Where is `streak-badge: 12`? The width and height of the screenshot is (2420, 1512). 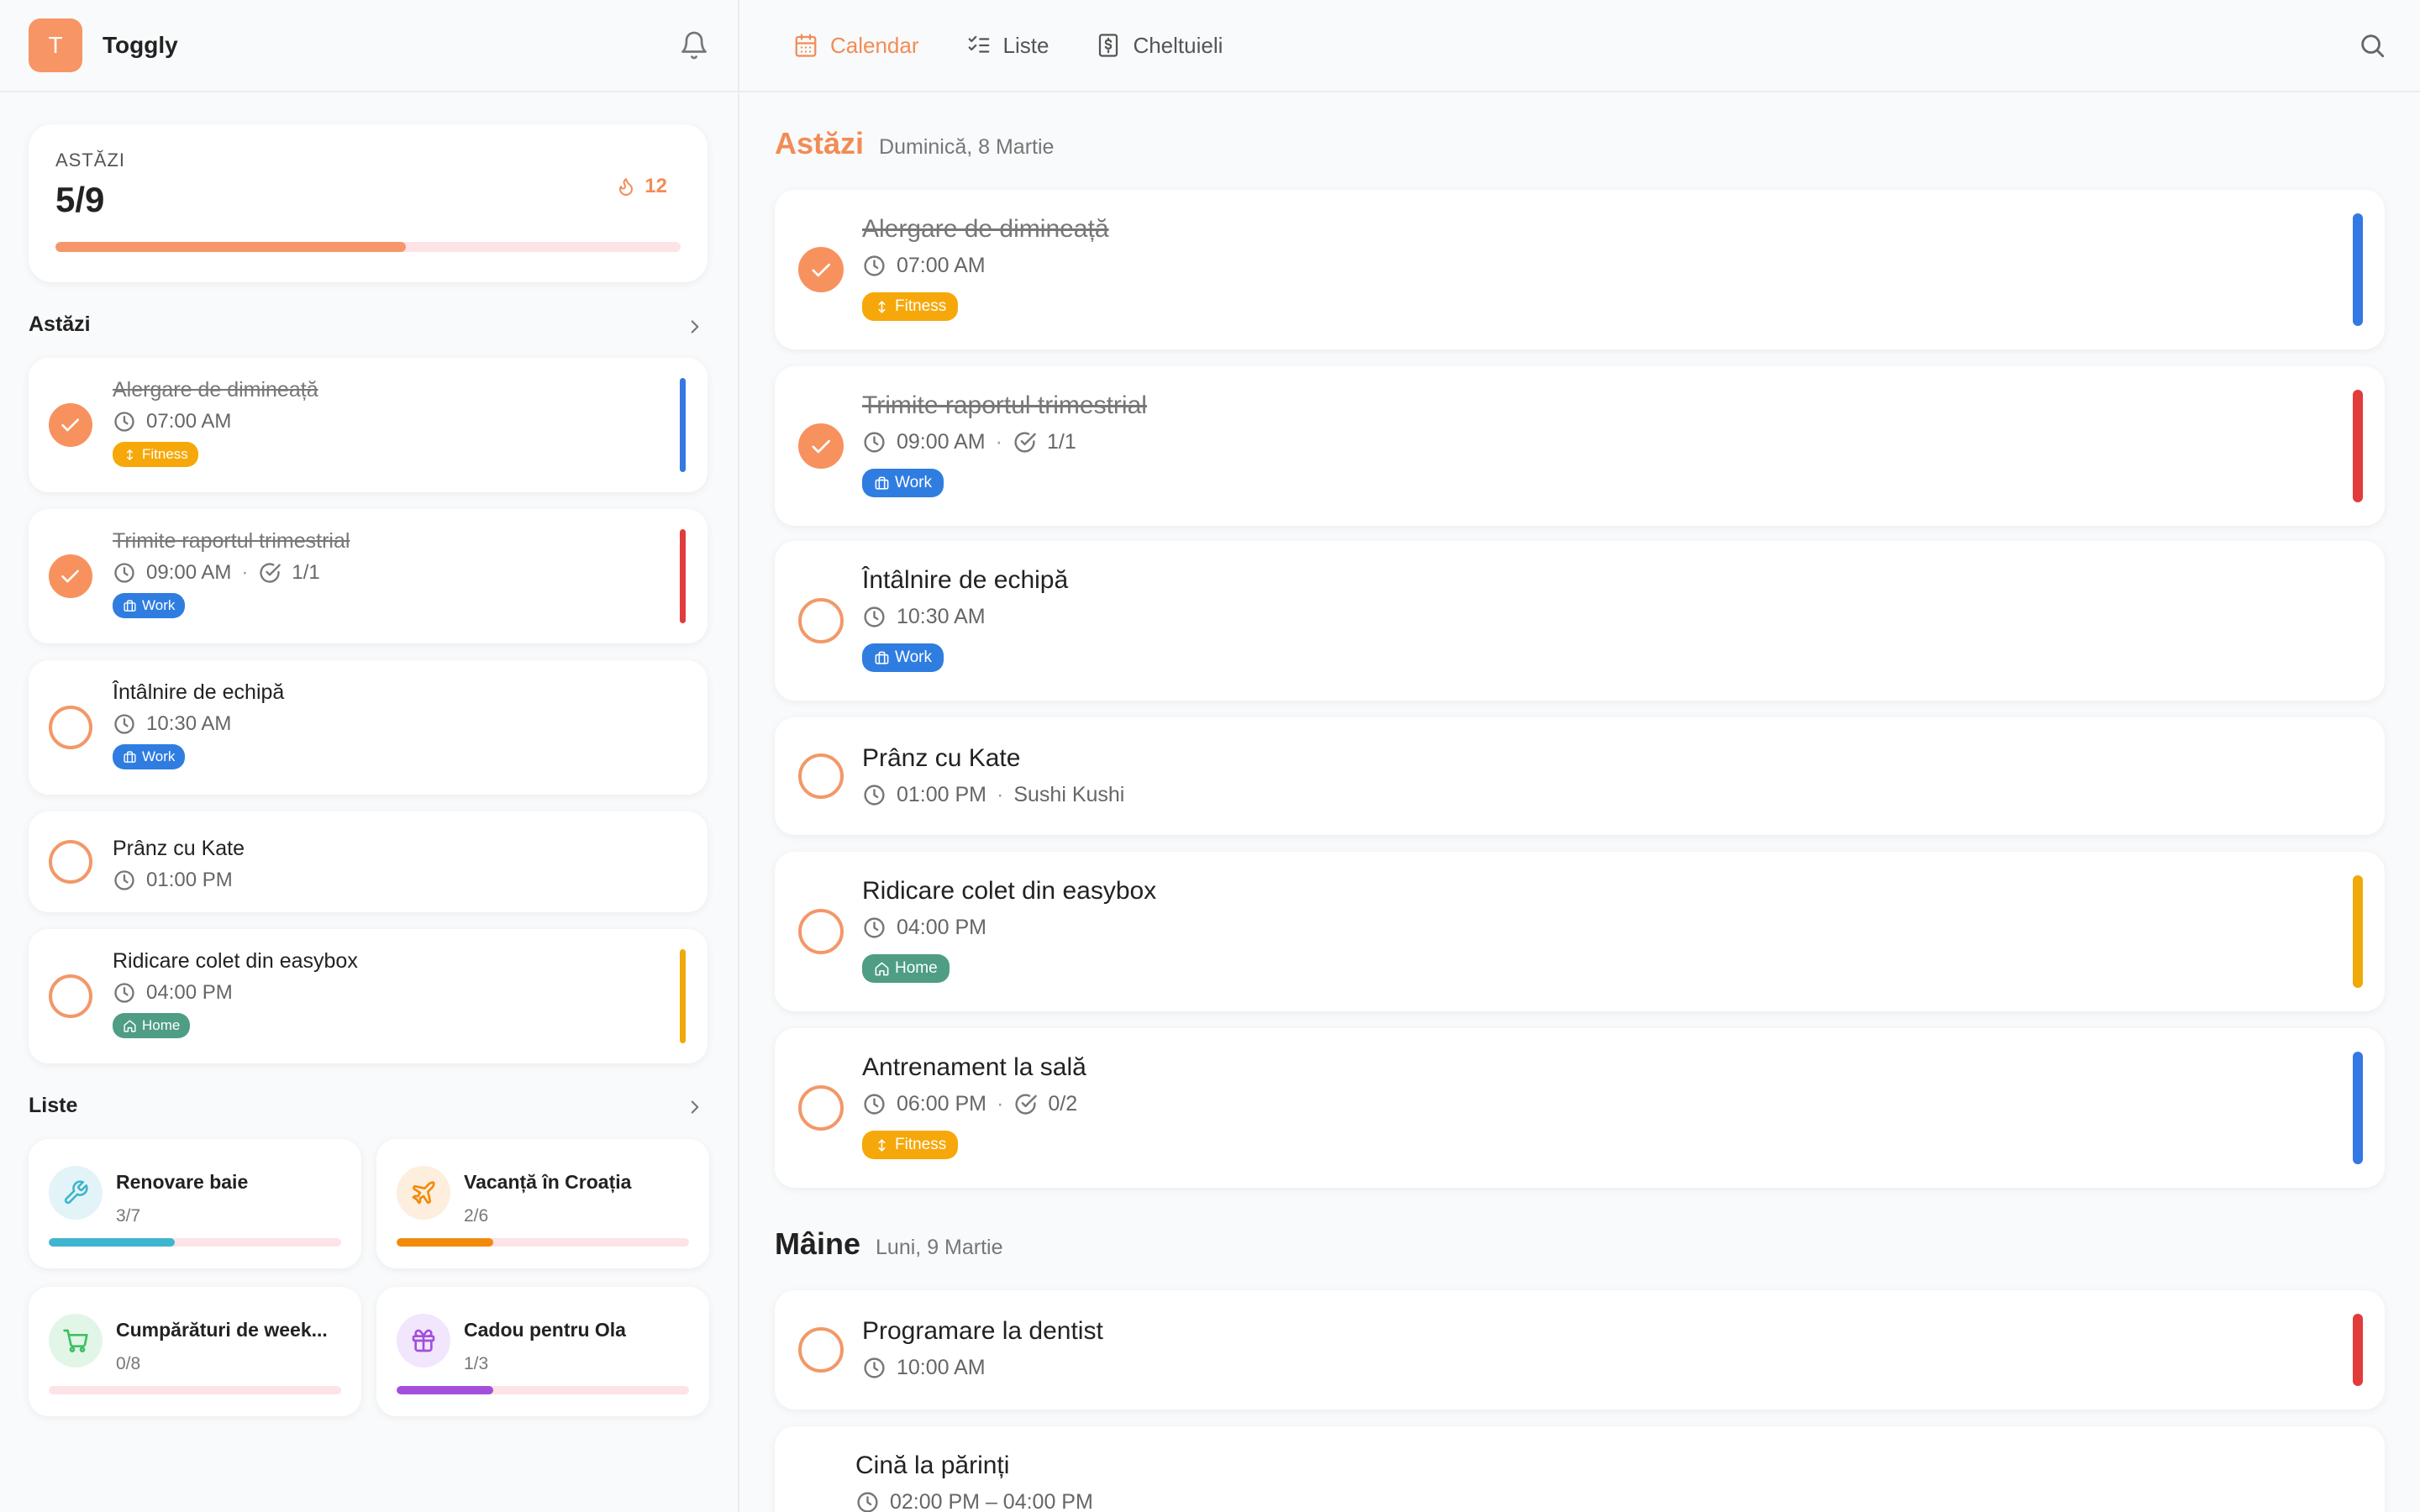
streak-badge: 12 is located at coordinates (642, 186).